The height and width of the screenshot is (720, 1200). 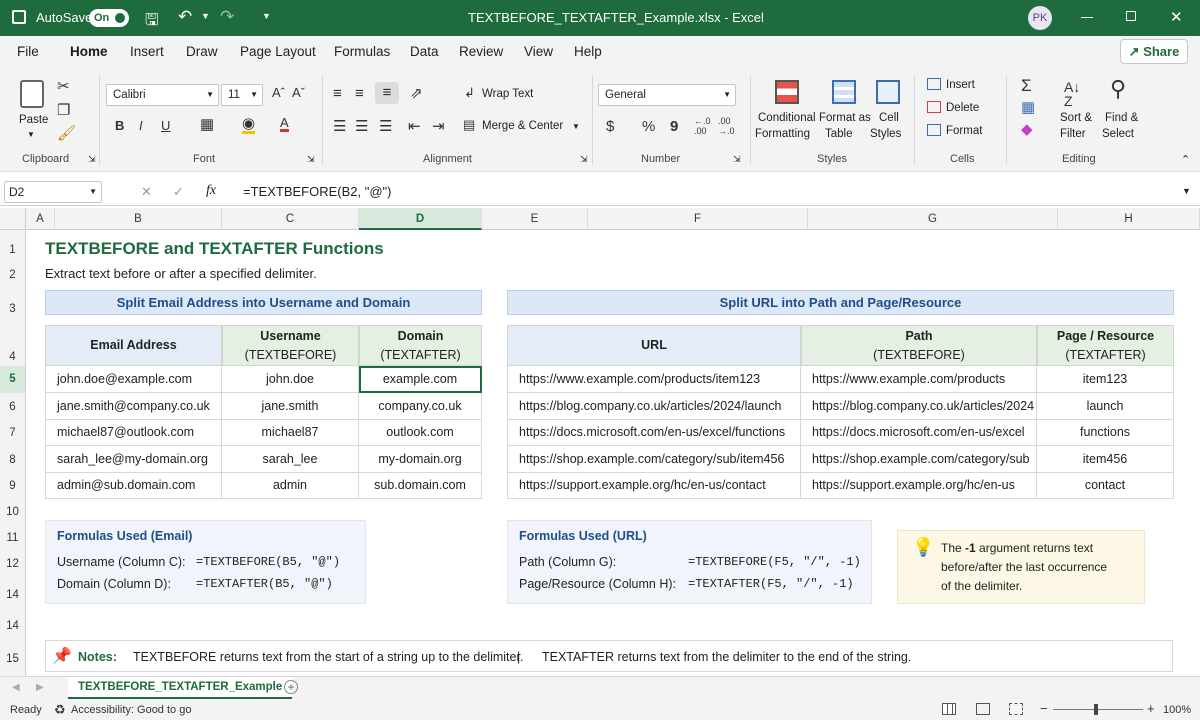 What do you see at coordinates (702, 126) in the screenshot?
I see `increase-decimal-icon: ←.0.00` at bounding box center [702, 126].